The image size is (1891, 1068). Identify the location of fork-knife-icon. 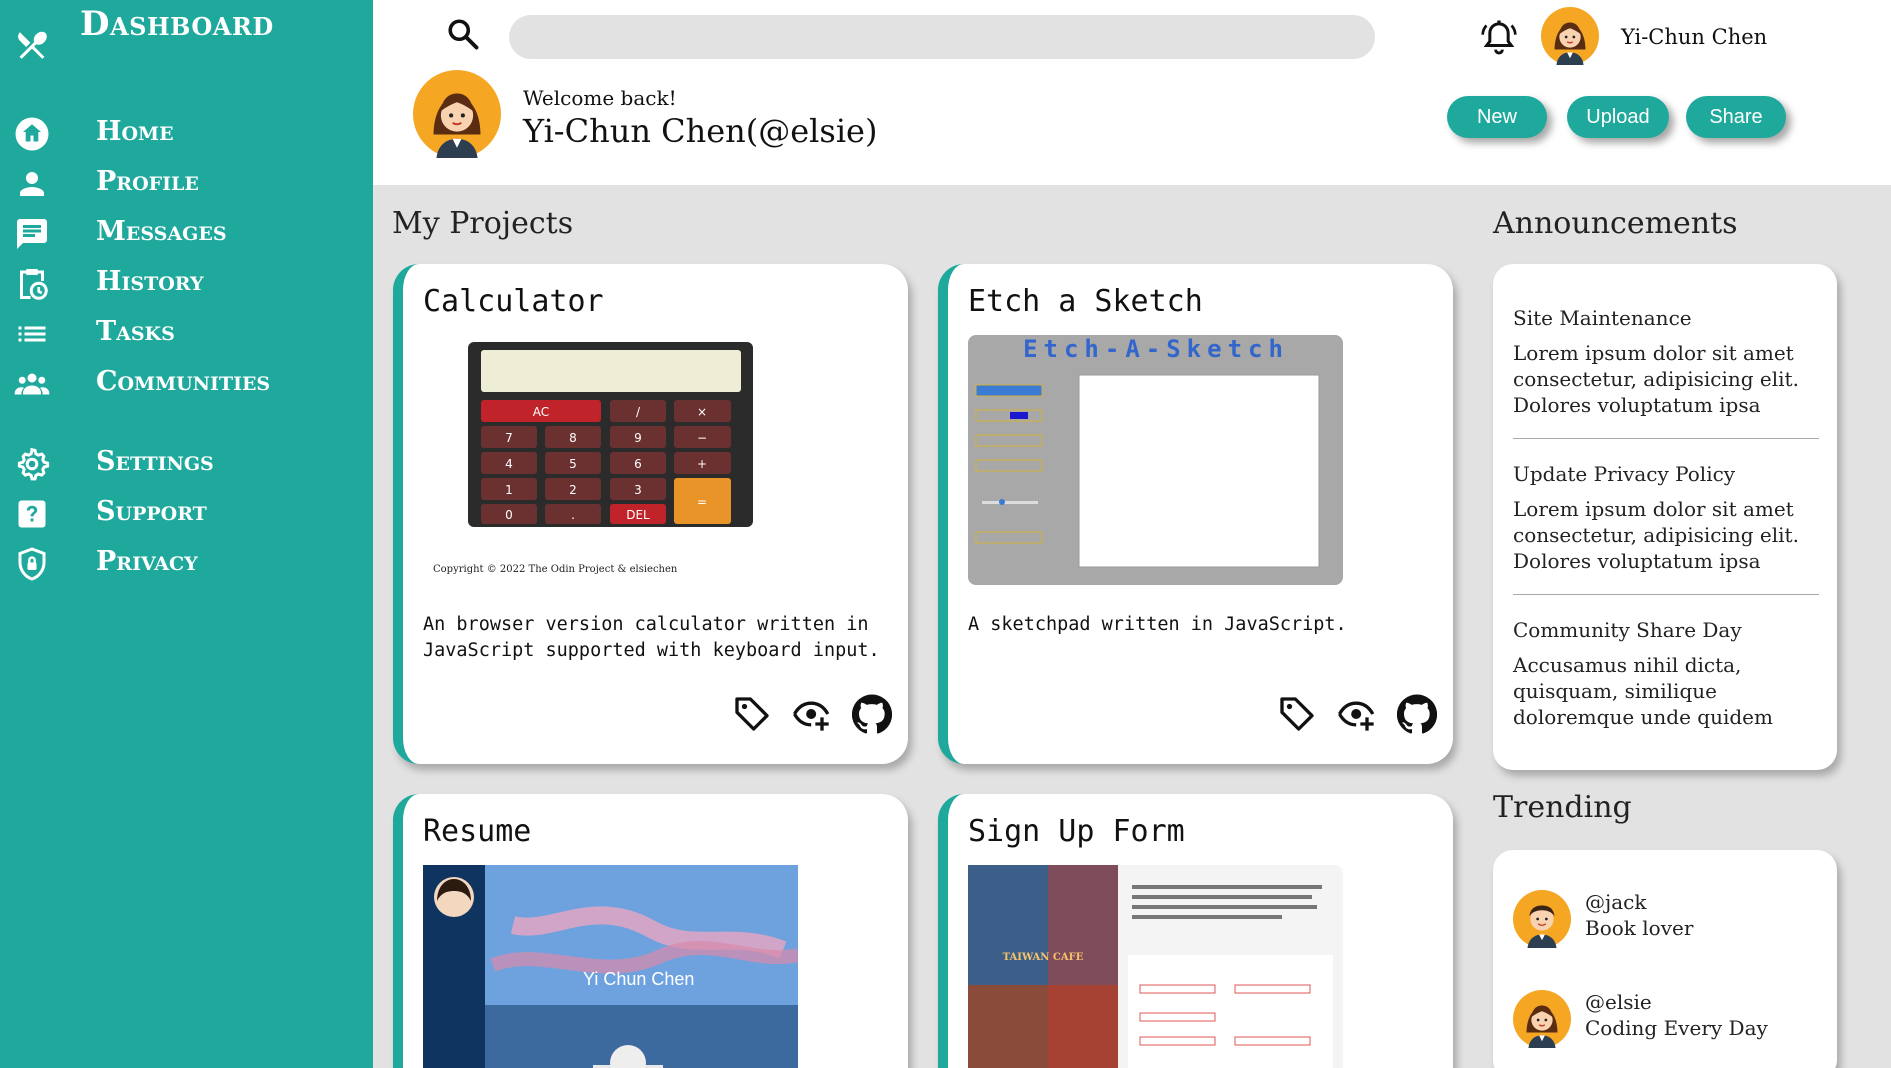
(32, 45).